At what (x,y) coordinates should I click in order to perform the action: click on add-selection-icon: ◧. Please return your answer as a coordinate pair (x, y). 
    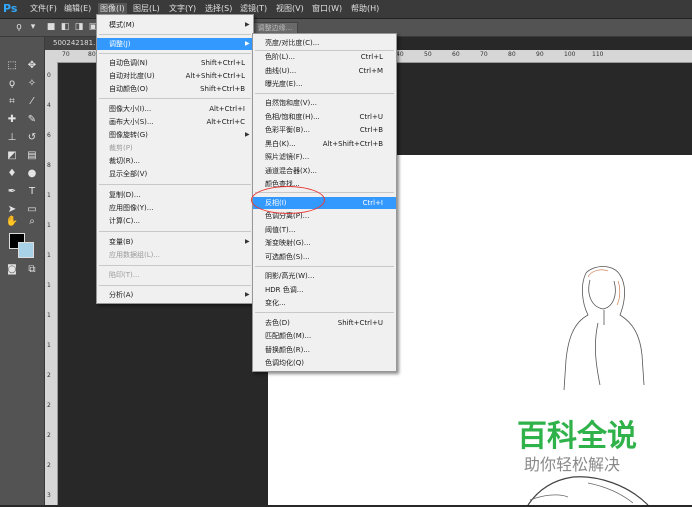
    Looking at the image, I should click on (65, 27).